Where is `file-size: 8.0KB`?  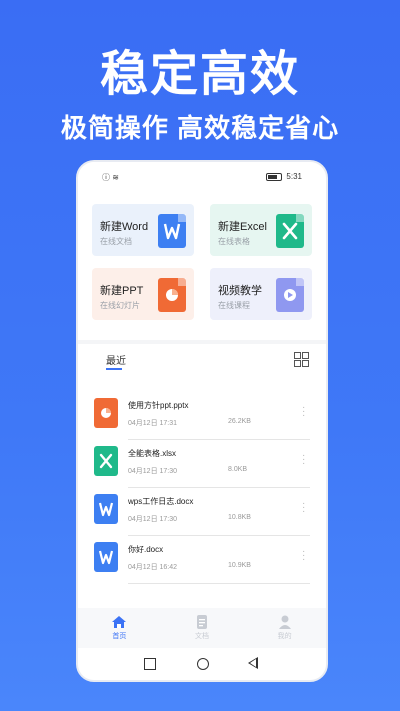
file-size: 8.0KB is located at coordinates (238, 469).